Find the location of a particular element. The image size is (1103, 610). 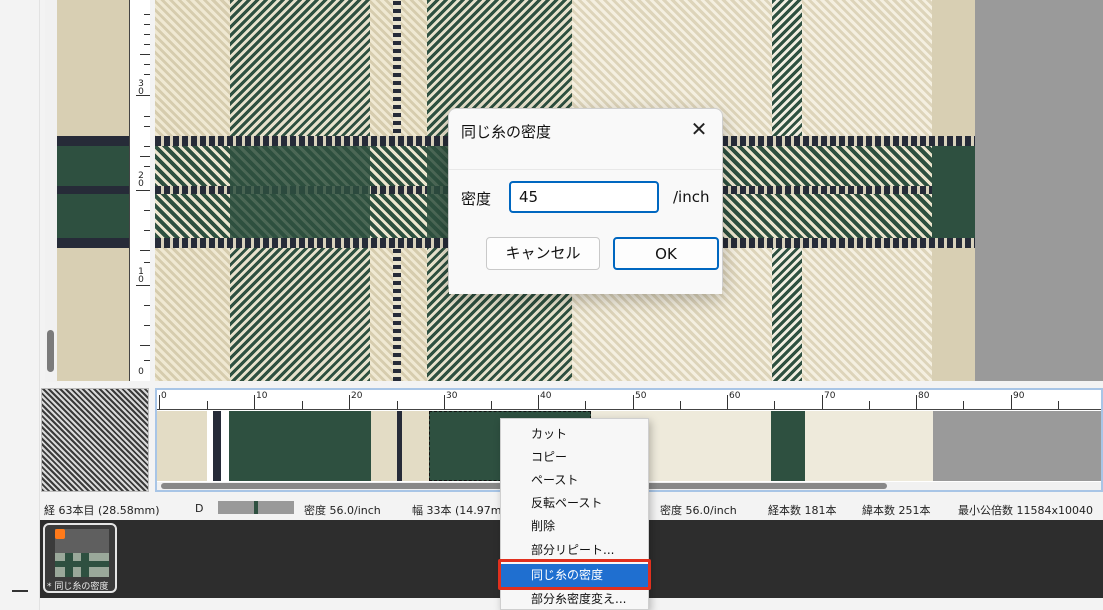

menu-item-cut: カット is located at coordinates (574, 434).